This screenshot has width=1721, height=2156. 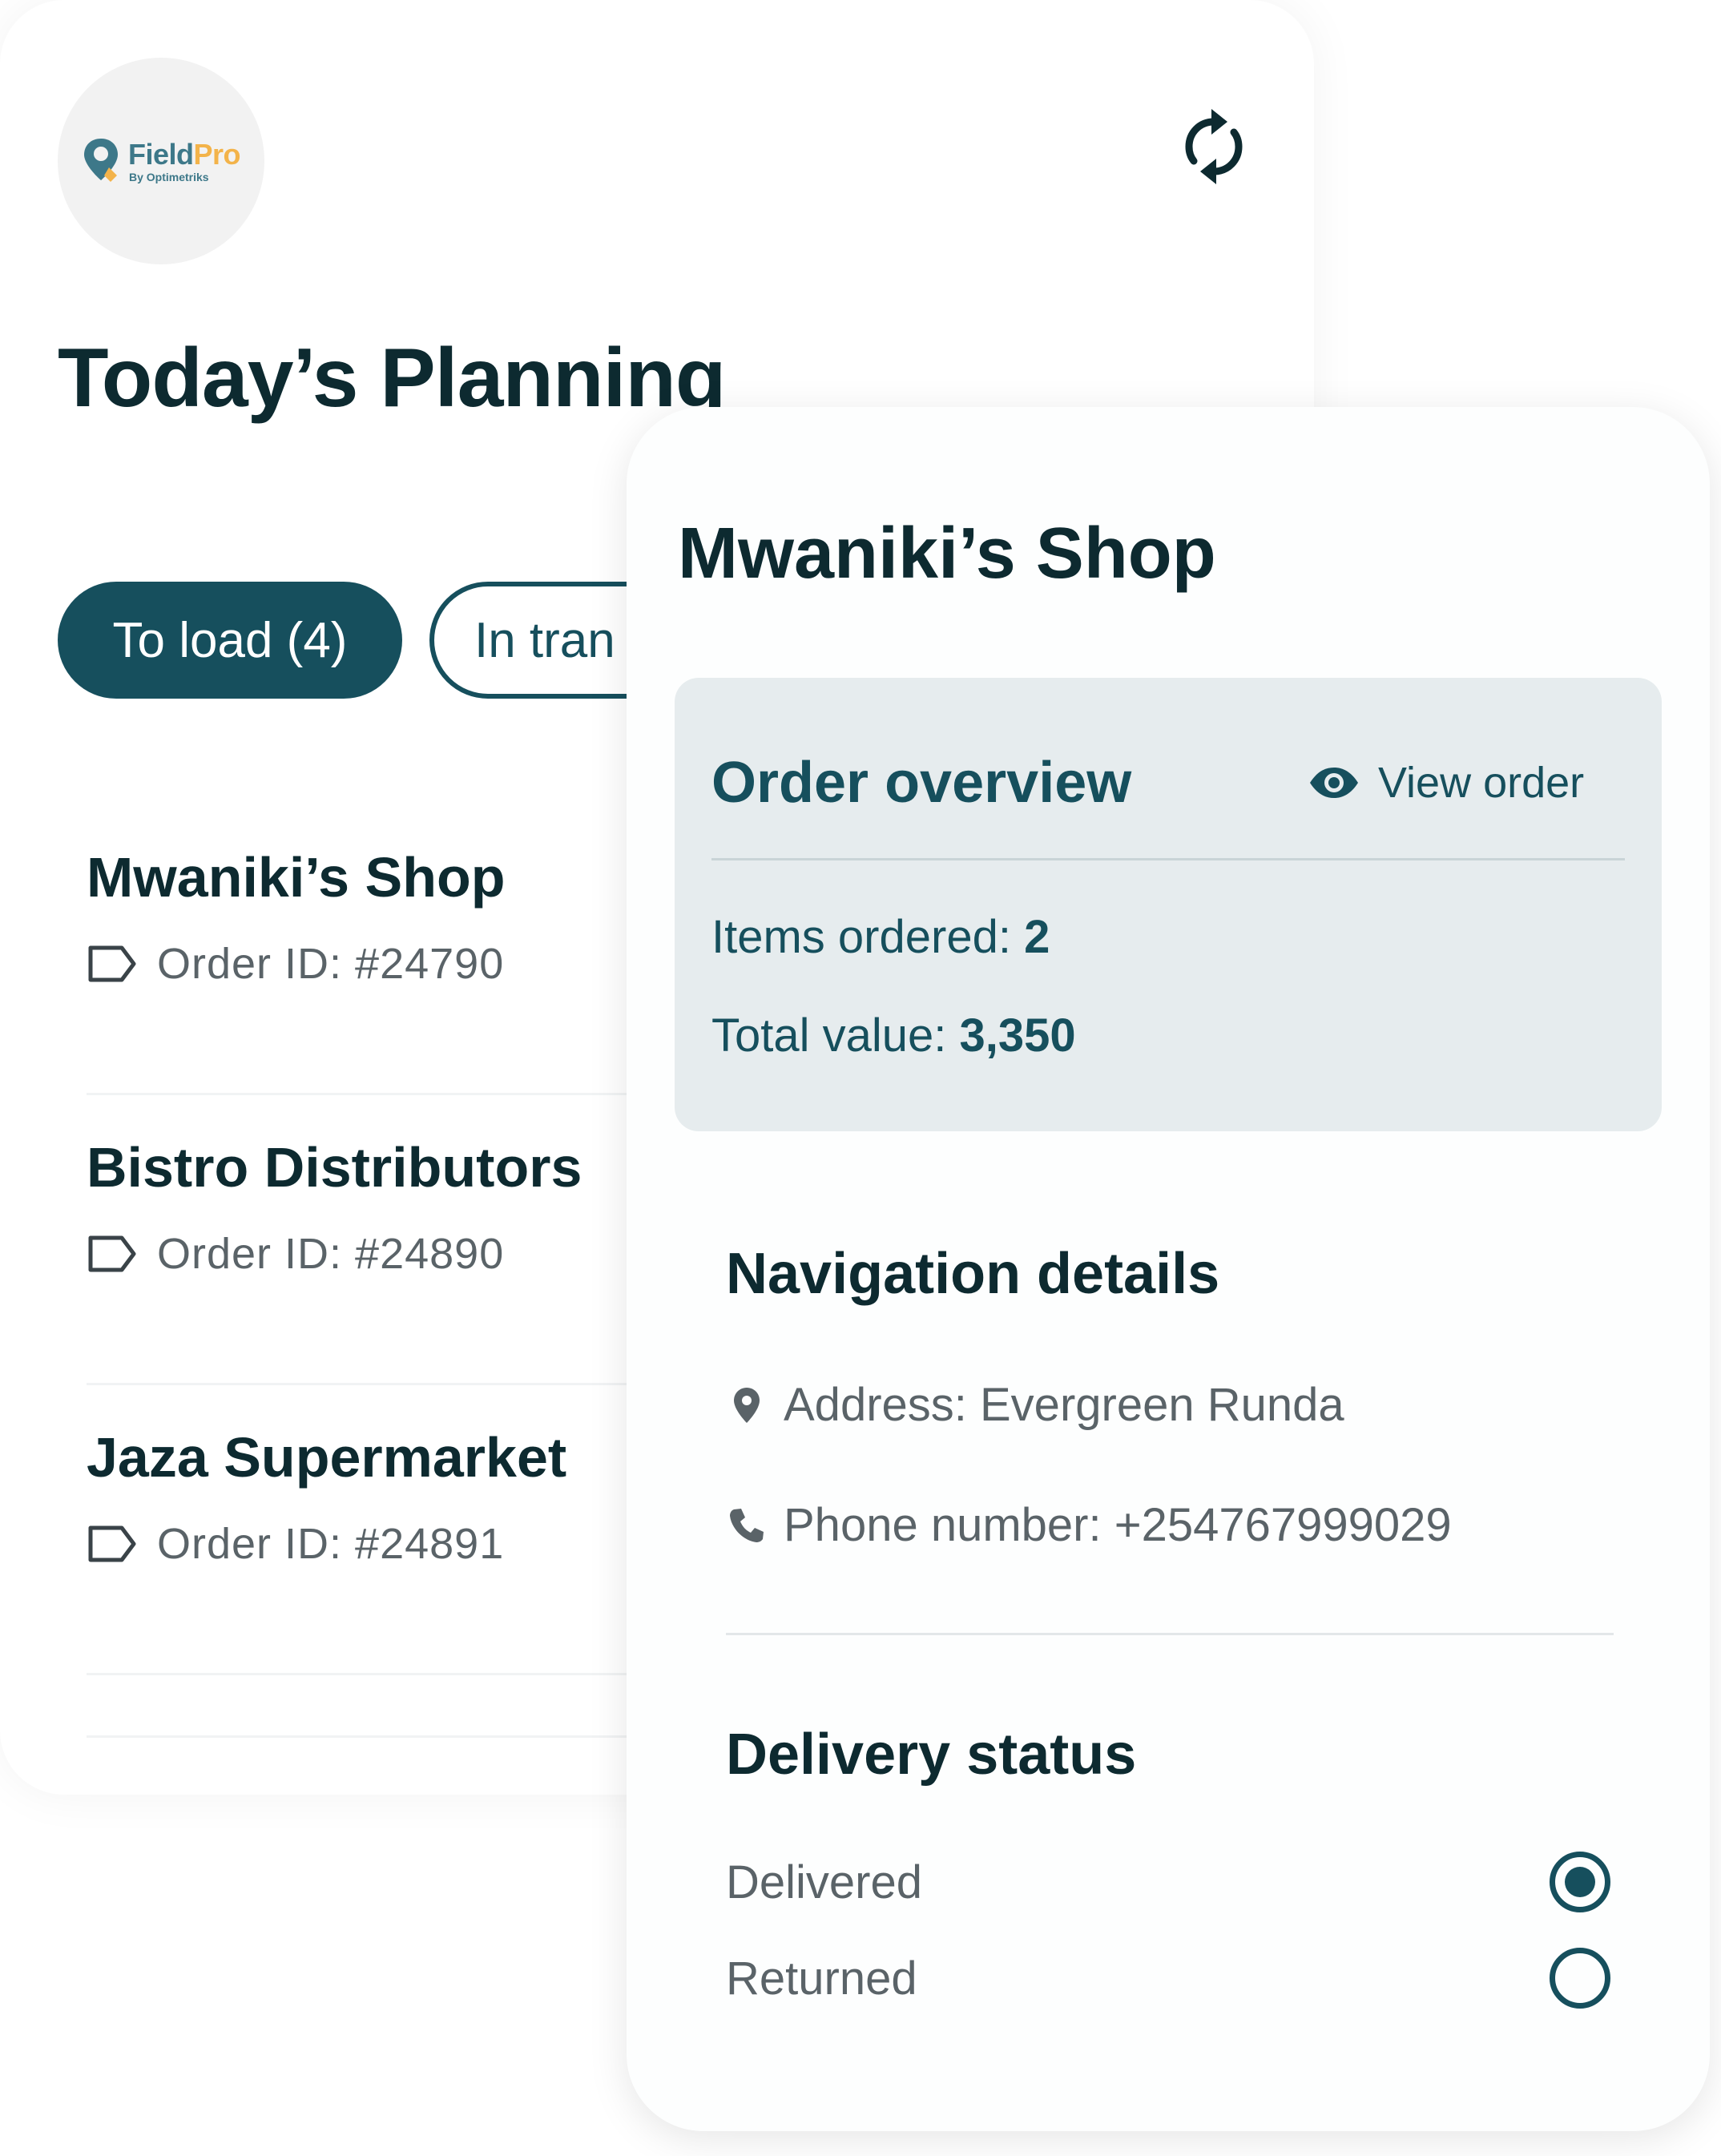 I want to click on navigation-details-title: Navigation details, so click(x=973, y=1274).